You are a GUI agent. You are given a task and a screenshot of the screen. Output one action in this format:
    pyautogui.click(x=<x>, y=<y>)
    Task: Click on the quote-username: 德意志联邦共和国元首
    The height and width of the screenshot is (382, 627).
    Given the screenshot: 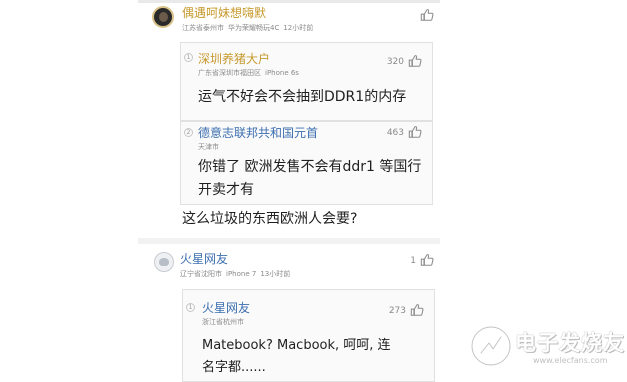 What is the action you would take?
    pyautogui.click(x=258, y=132)
    